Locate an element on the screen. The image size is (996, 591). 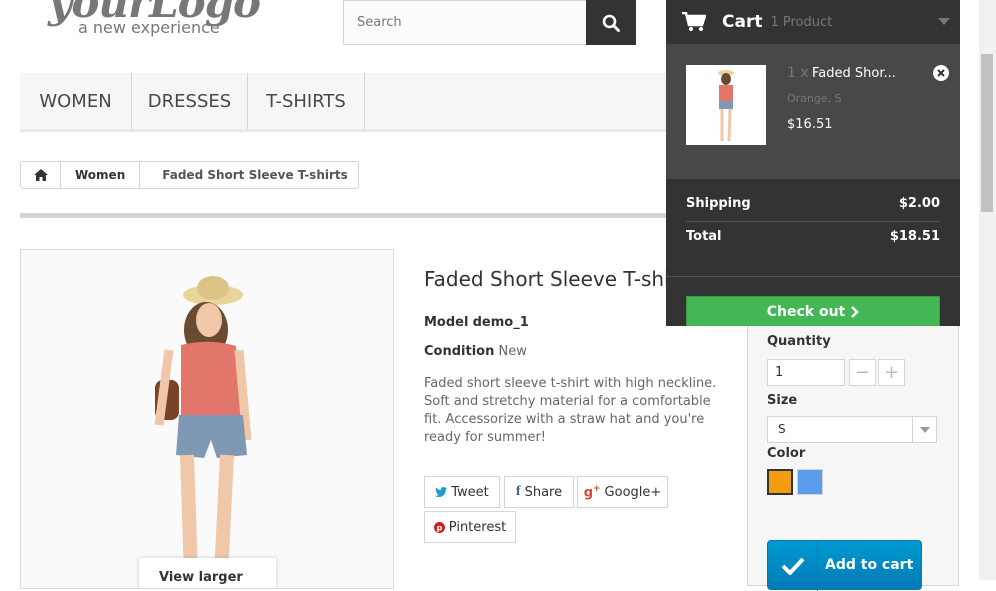
quantity-minus-button: − is located at coordinates (862, 372).